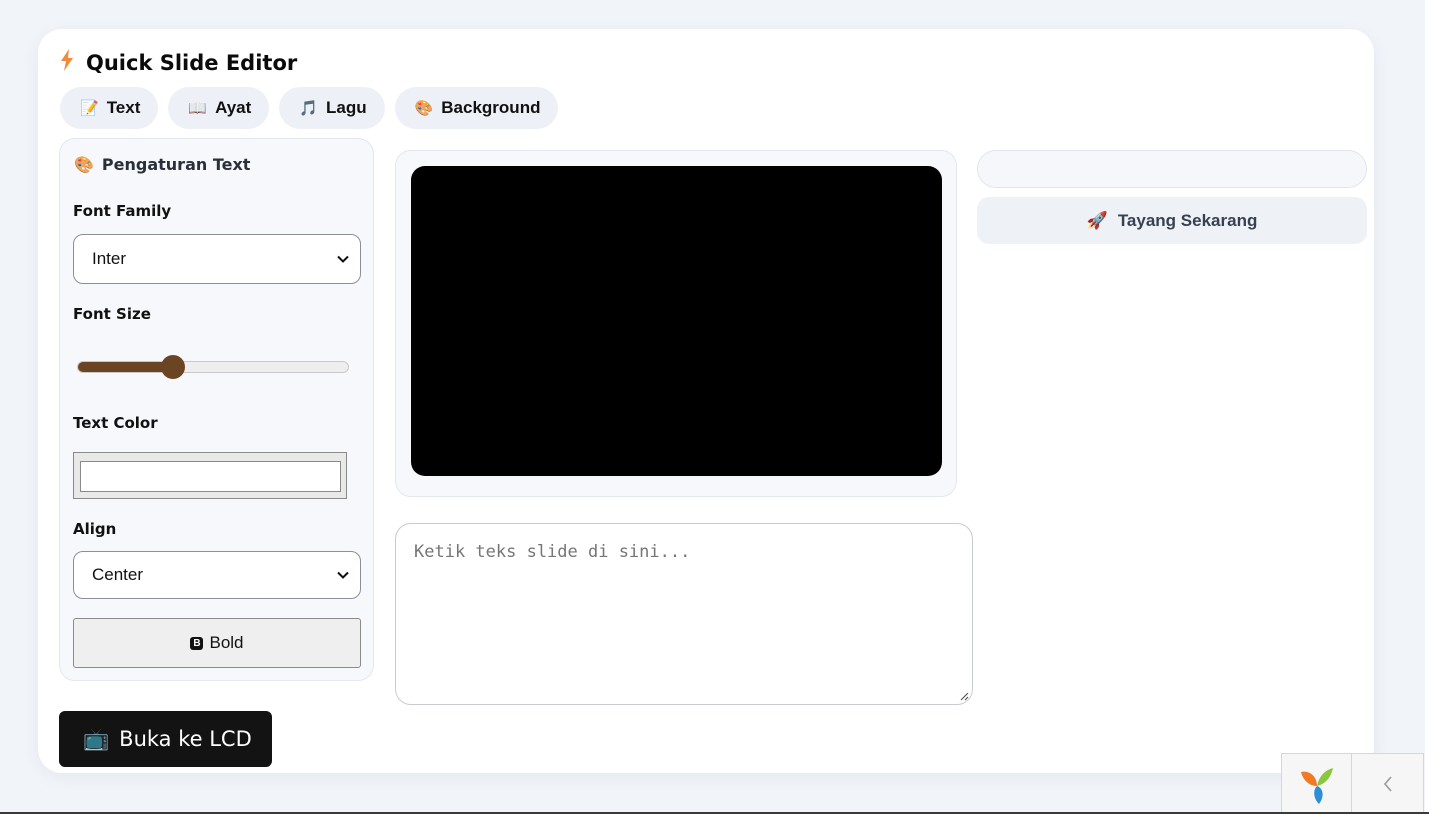 Image resolution: width=1429 pixels, height=814 pixels. Describe the element at coordinates (217, 575) in the screenshot. I see `align-select: Center` at that location.